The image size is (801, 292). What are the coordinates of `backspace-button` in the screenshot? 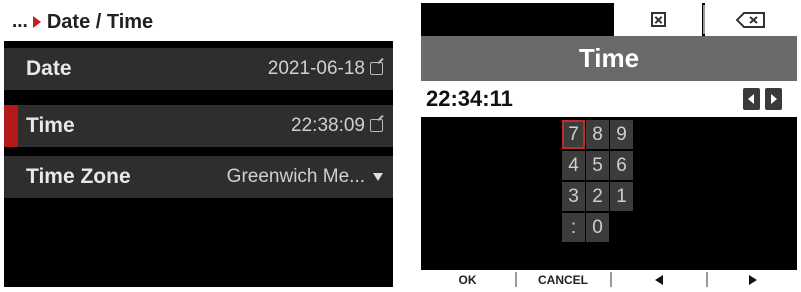 It's located at (751, 19).